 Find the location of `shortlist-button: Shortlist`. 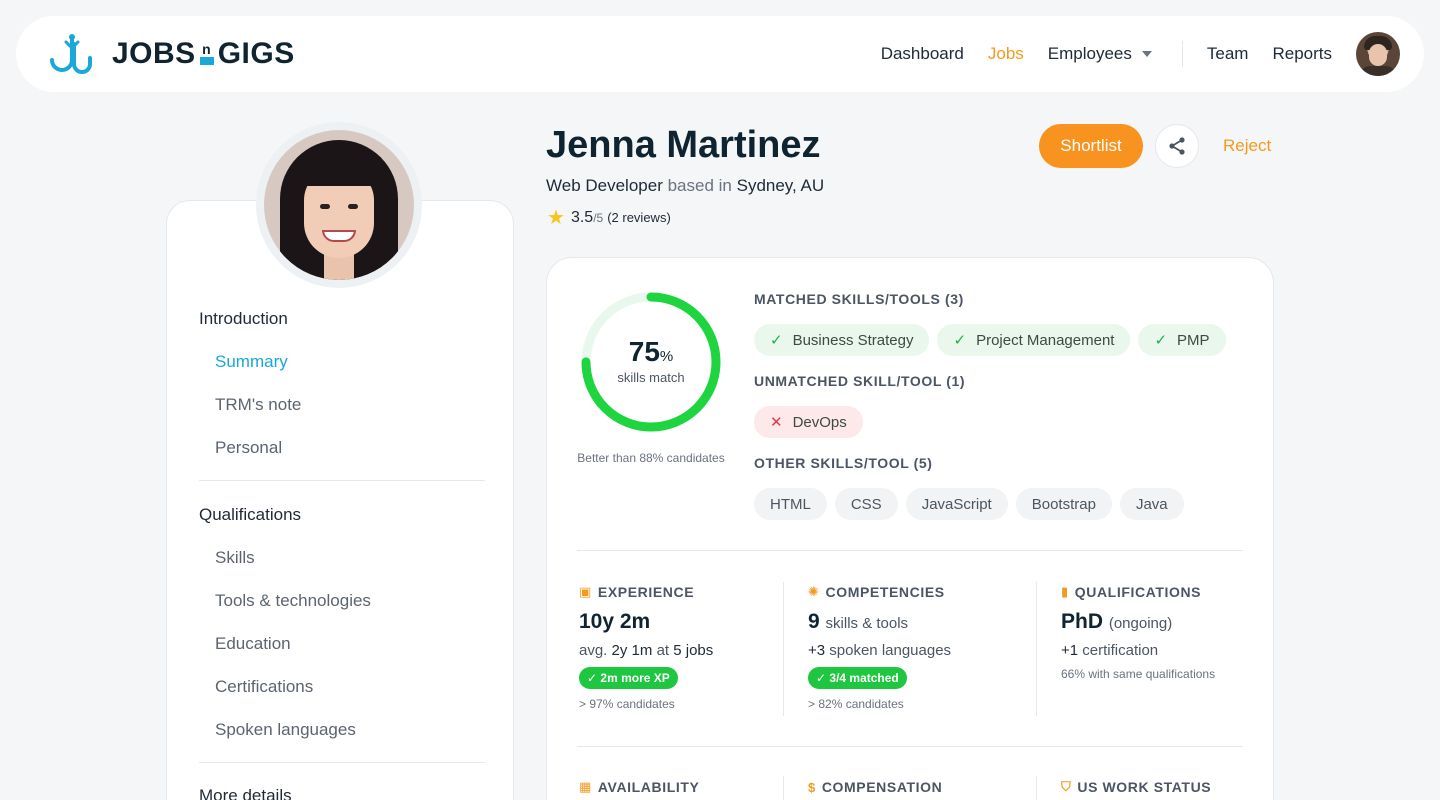

shortlist-button: Shortlist is located at coordinates (1091, 146).